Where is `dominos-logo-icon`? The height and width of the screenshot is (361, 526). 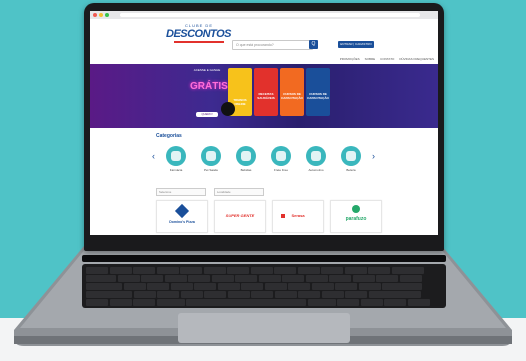
dominos-logo-icon is located at coordinates (182, 211).